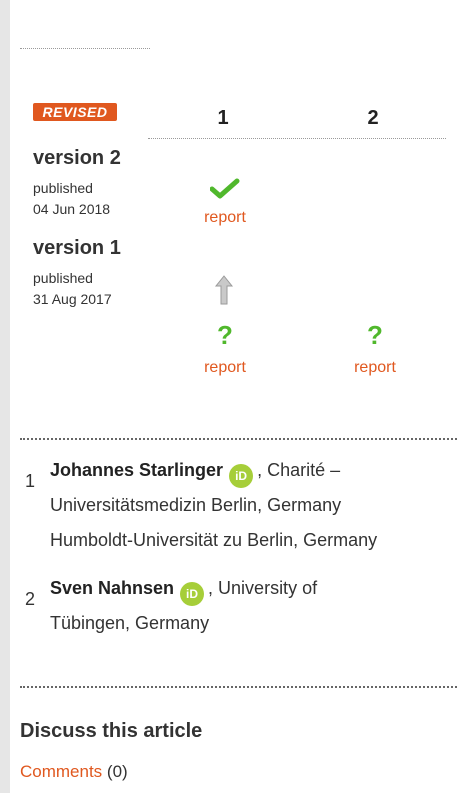 The height and width of the screenshot is (793, 457). I want to click on revised-badge: REVISED, so click(75, 112).